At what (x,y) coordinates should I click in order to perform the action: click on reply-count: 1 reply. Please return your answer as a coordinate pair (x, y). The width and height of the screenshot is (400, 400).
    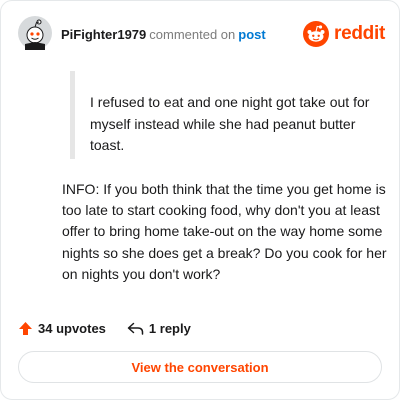
    Looking at the image, I should click on (169, 328).